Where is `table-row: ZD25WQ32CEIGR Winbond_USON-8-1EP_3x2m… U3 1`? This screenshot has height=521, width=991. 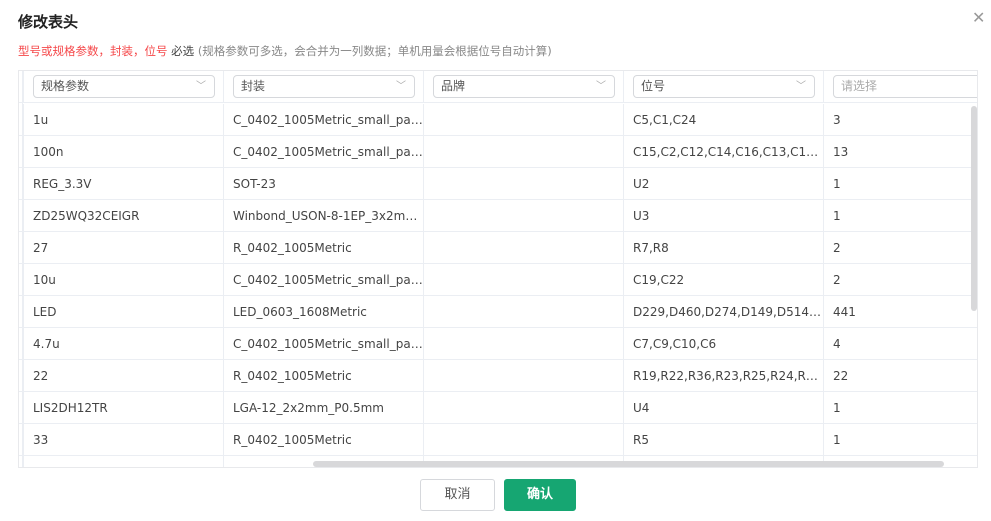 table-row: ZD25WQ32CEIGR Winbond_USON-8-1EP_3x2m… U3 1 is located at coordinates (498, 216).